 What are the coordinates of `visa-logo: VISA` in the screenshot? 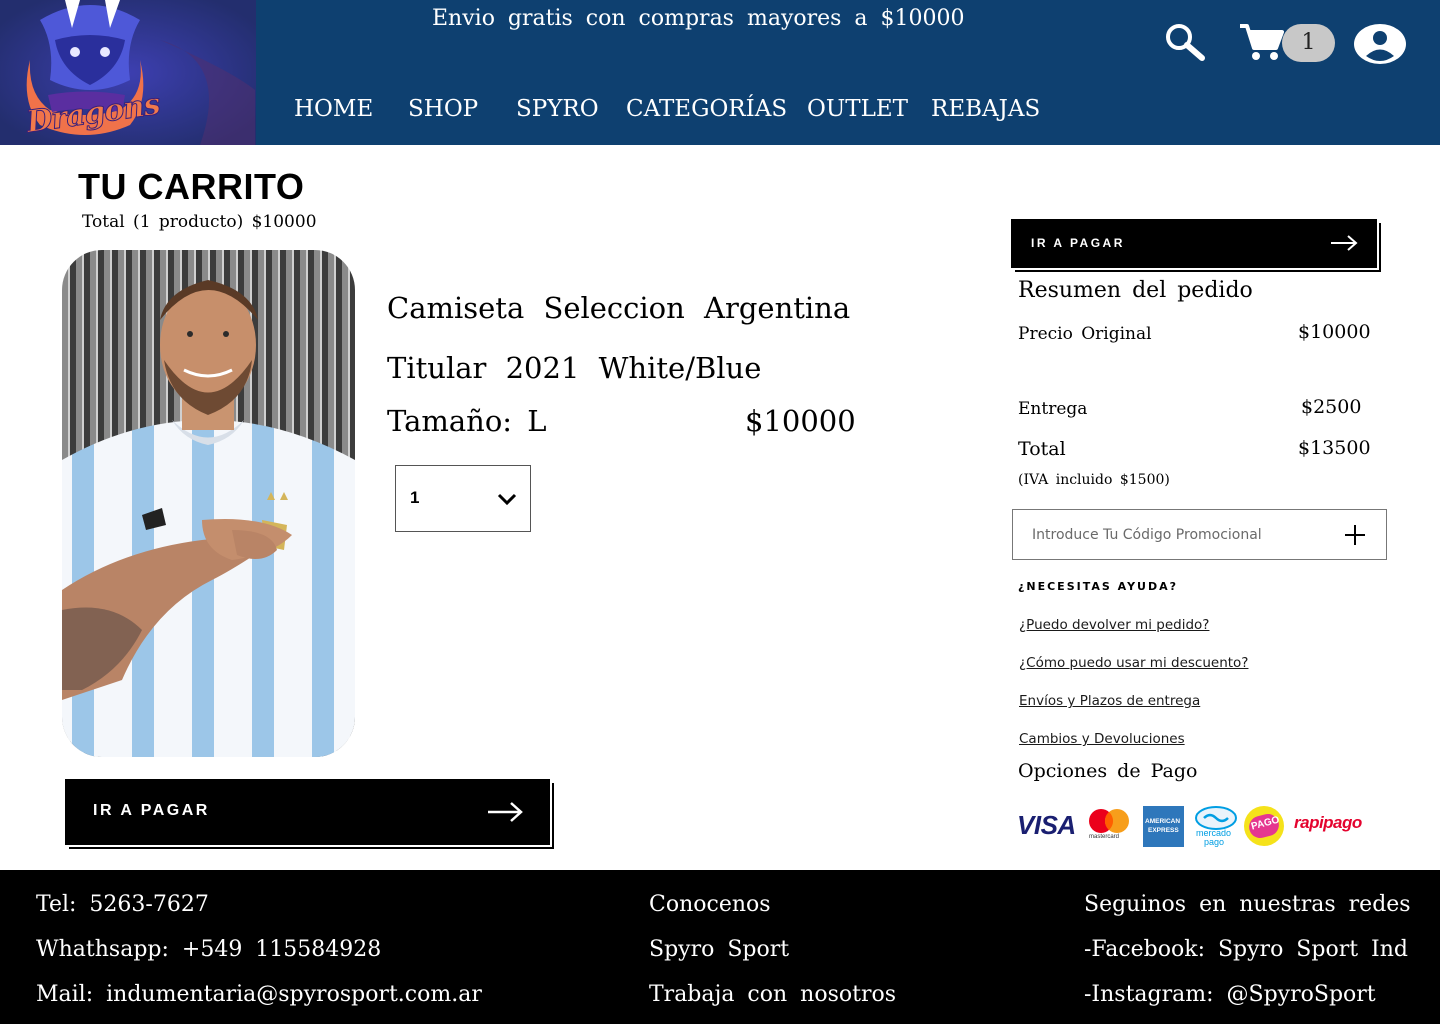 It's located at (1046, 825).